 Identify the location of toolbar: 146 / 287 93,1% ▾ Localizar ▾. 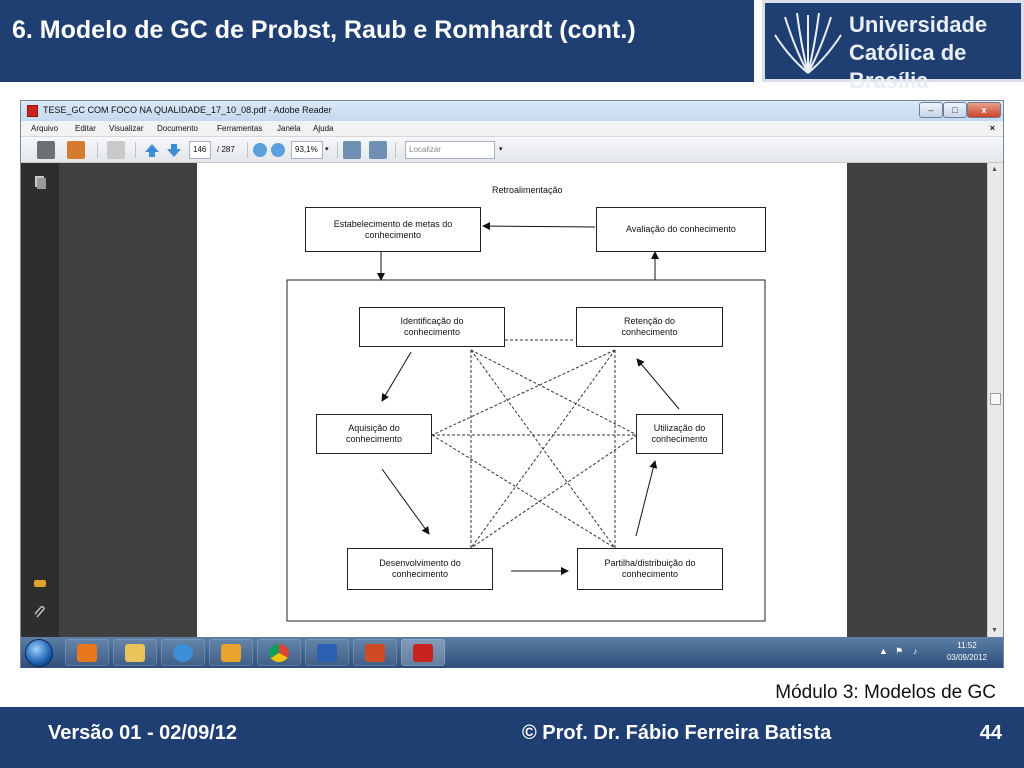
(512, 150).